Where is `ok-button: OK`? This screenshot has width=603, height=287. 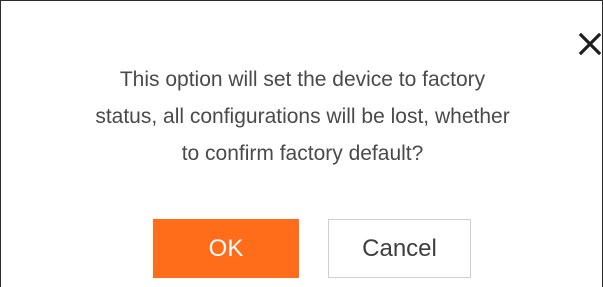
ok-button: OK is located at coordinates (226, 248).